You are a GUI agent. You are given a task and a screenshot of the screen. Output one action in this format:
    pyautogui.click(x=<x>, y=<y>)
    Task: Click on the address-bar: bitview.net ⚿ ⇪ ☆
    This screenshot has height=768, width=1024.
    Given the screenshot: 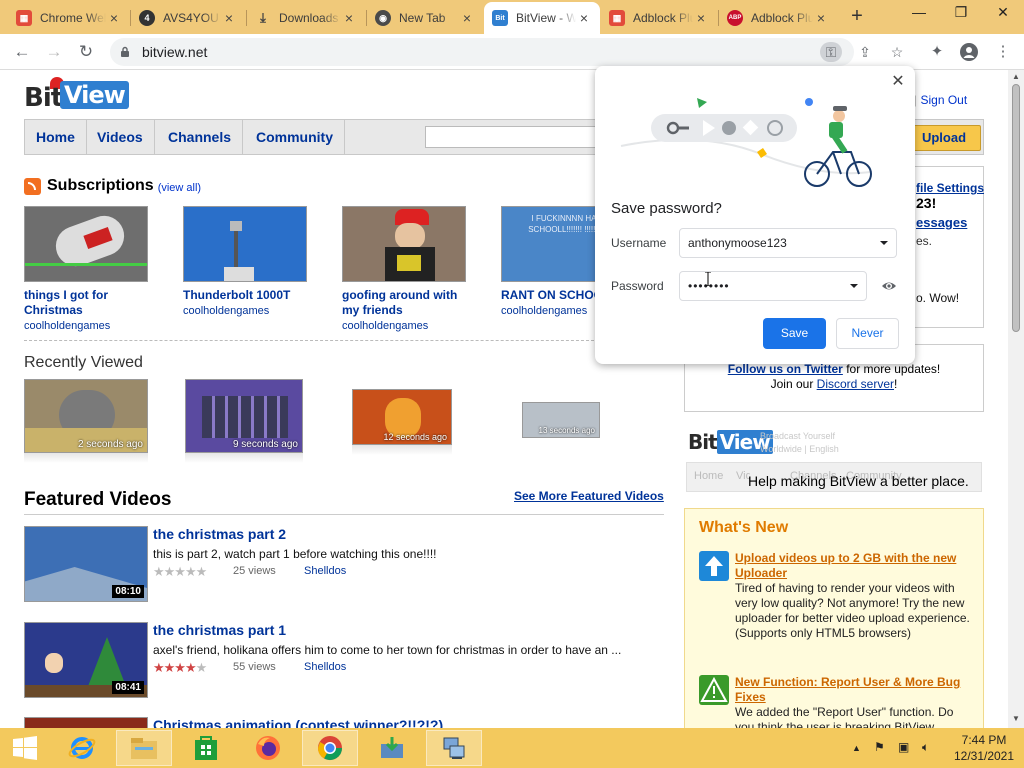 What is the action you would take?
    pyautogui.click(x=506, y=52)
    